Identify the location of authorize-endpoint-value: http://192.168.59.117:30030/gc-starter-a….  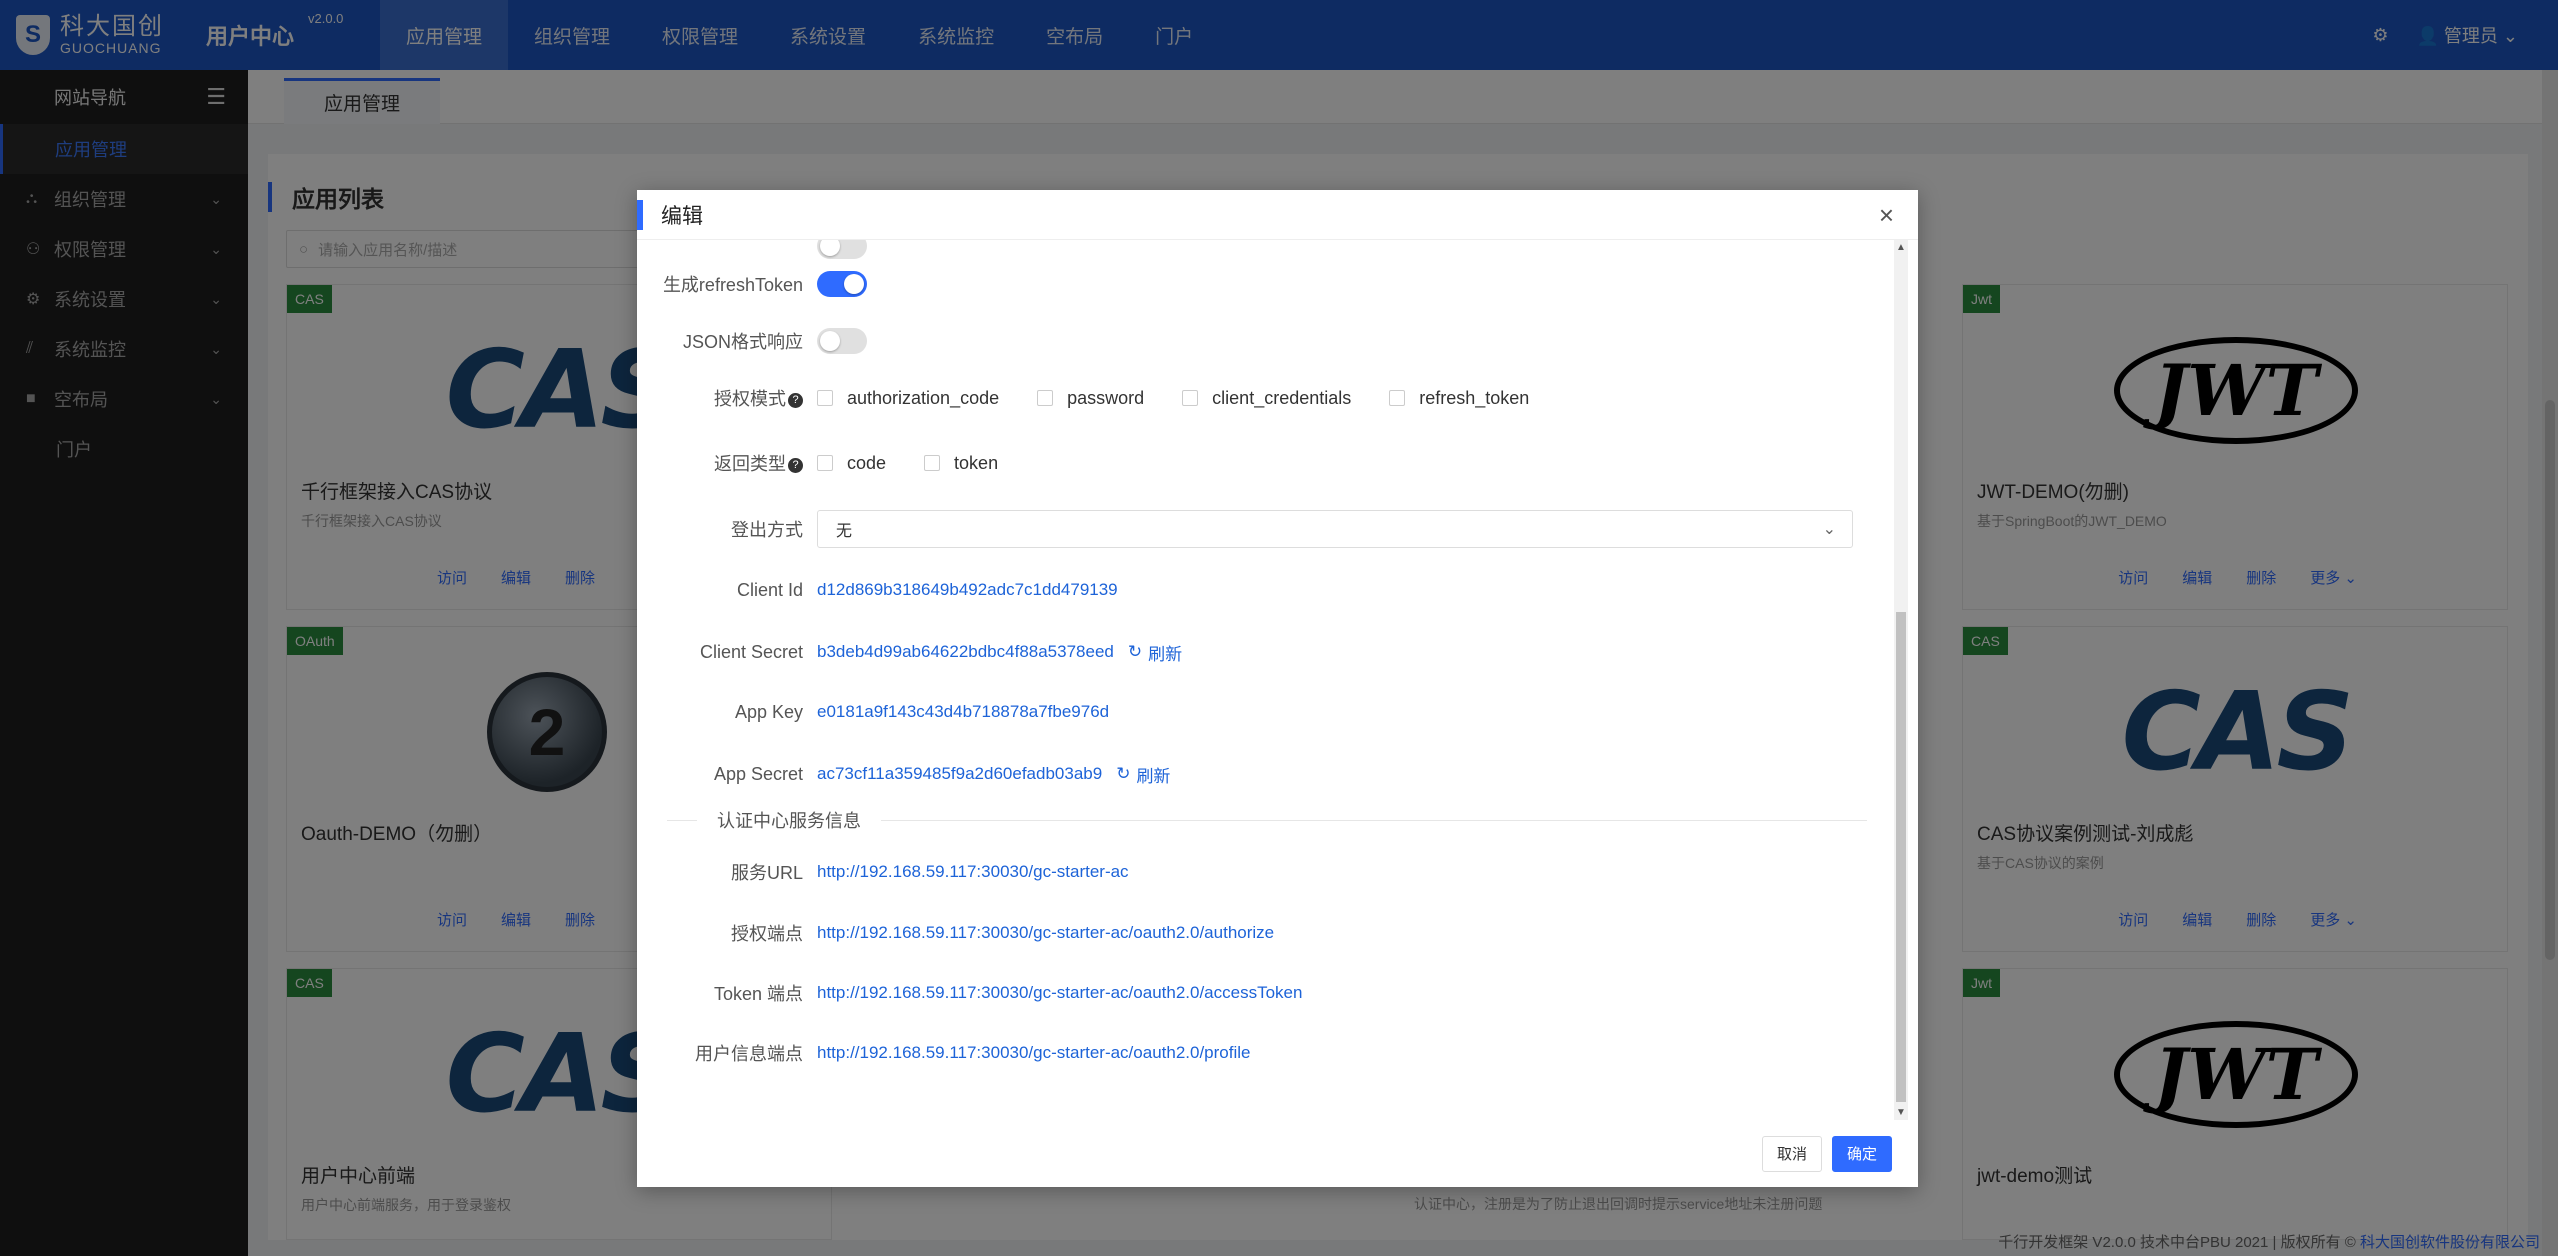
(1046, 932).